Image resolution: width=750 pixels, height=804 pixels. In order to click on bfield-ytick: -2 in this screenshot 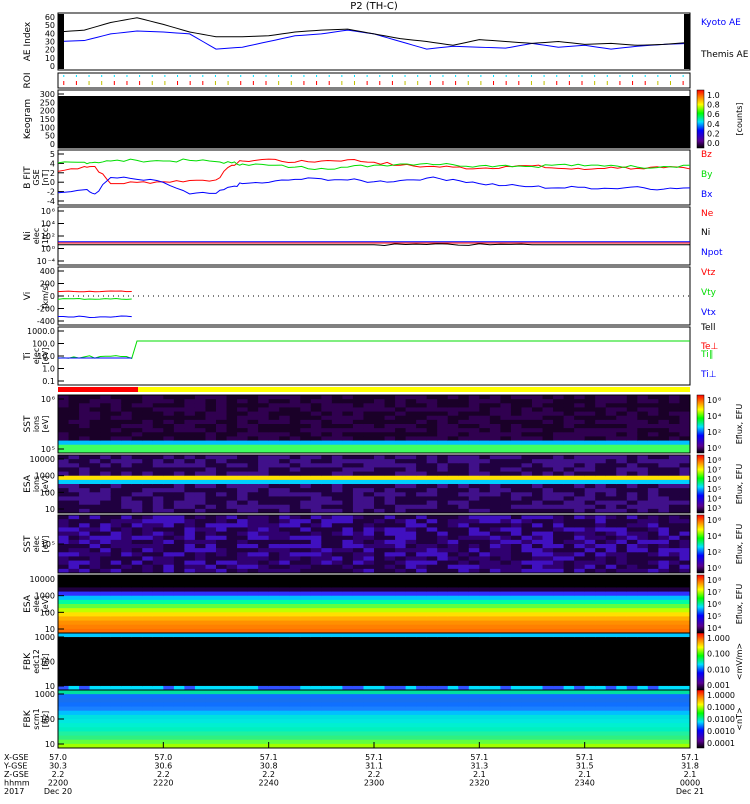, I will do `click(51, 192)`.